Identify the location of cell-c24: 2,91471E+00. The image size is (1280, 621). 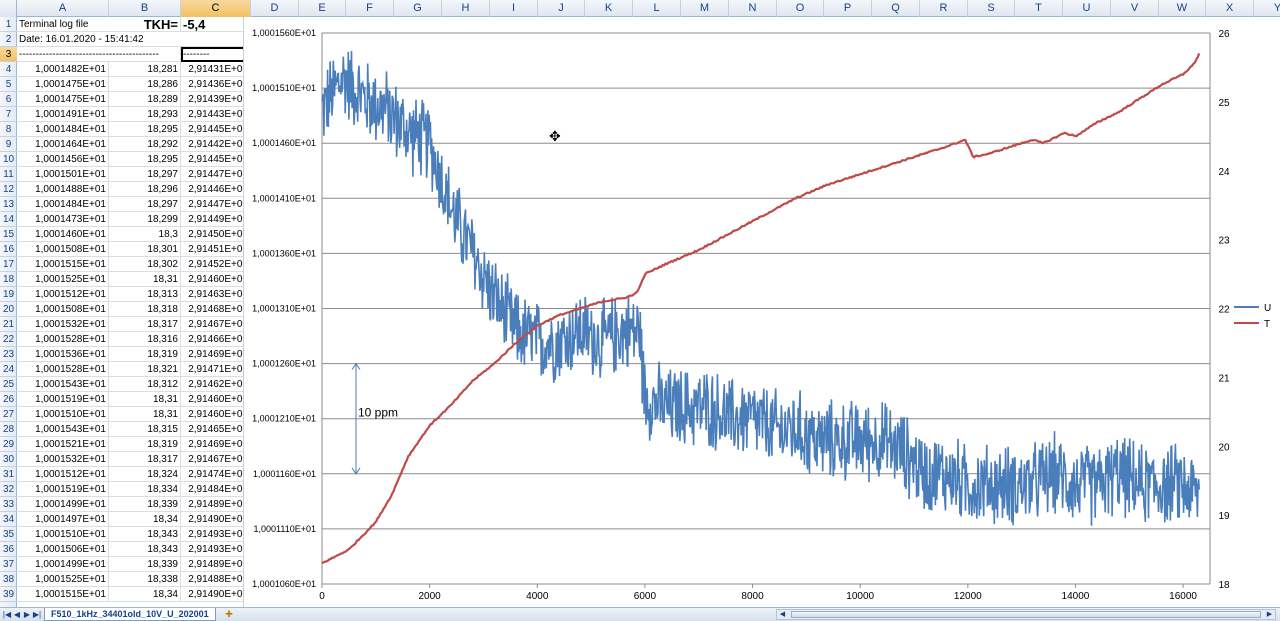
(212, 369).